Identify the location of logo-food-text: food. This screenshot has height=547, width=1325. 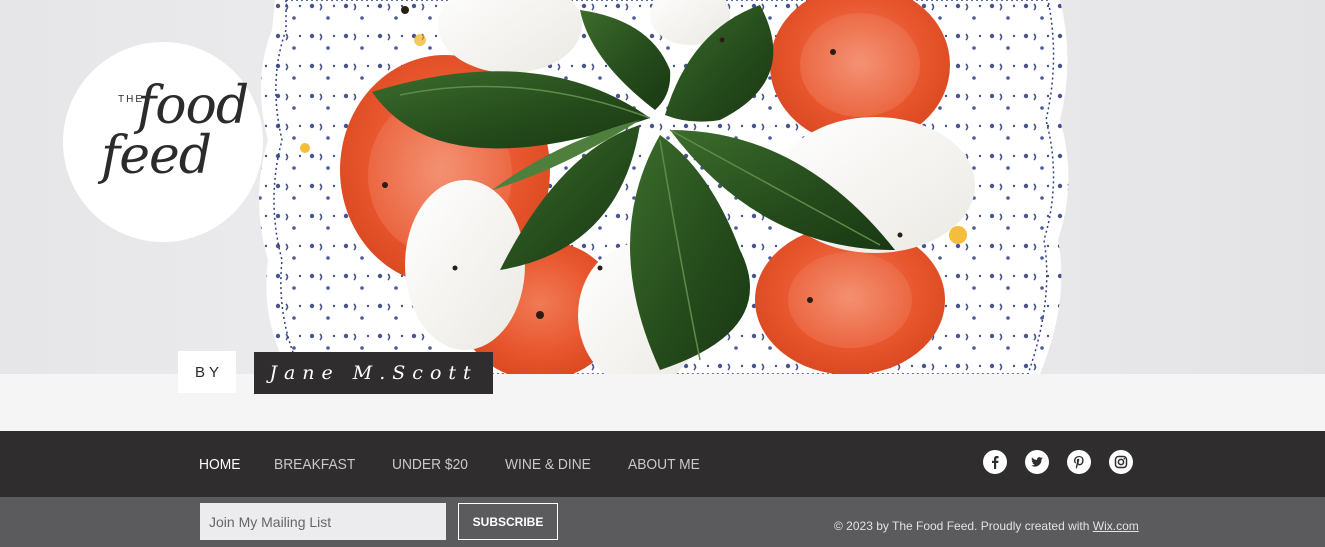
(193, 106).